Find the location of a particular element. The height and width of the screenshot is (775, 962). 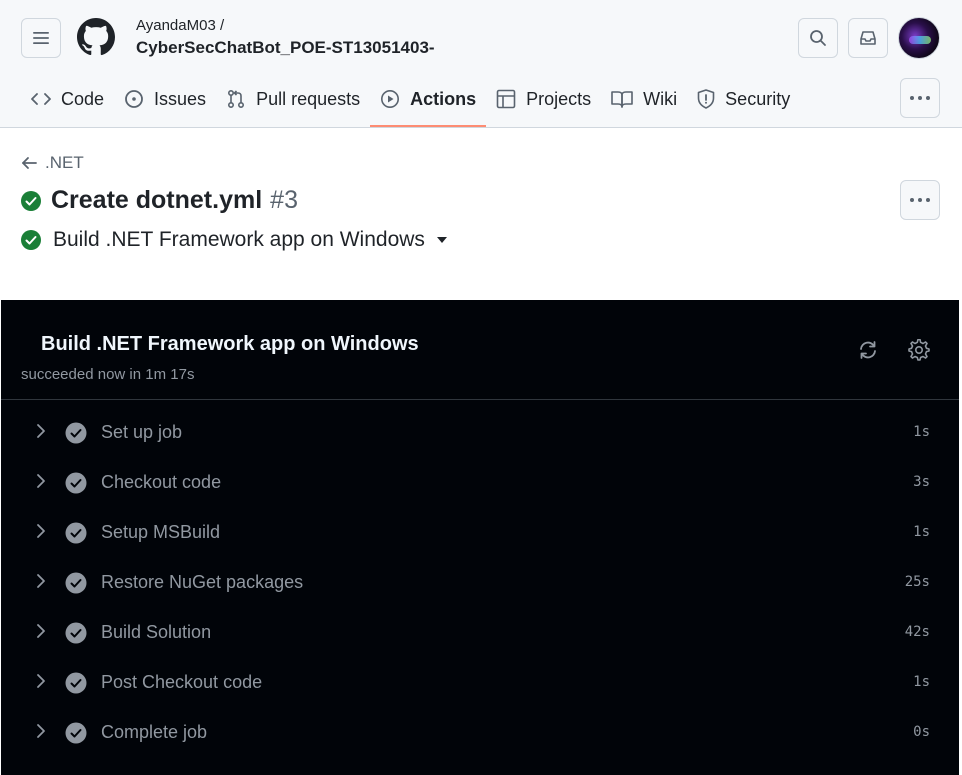

step-name: Restore NuGet packages is located at coordinates (202, 582).